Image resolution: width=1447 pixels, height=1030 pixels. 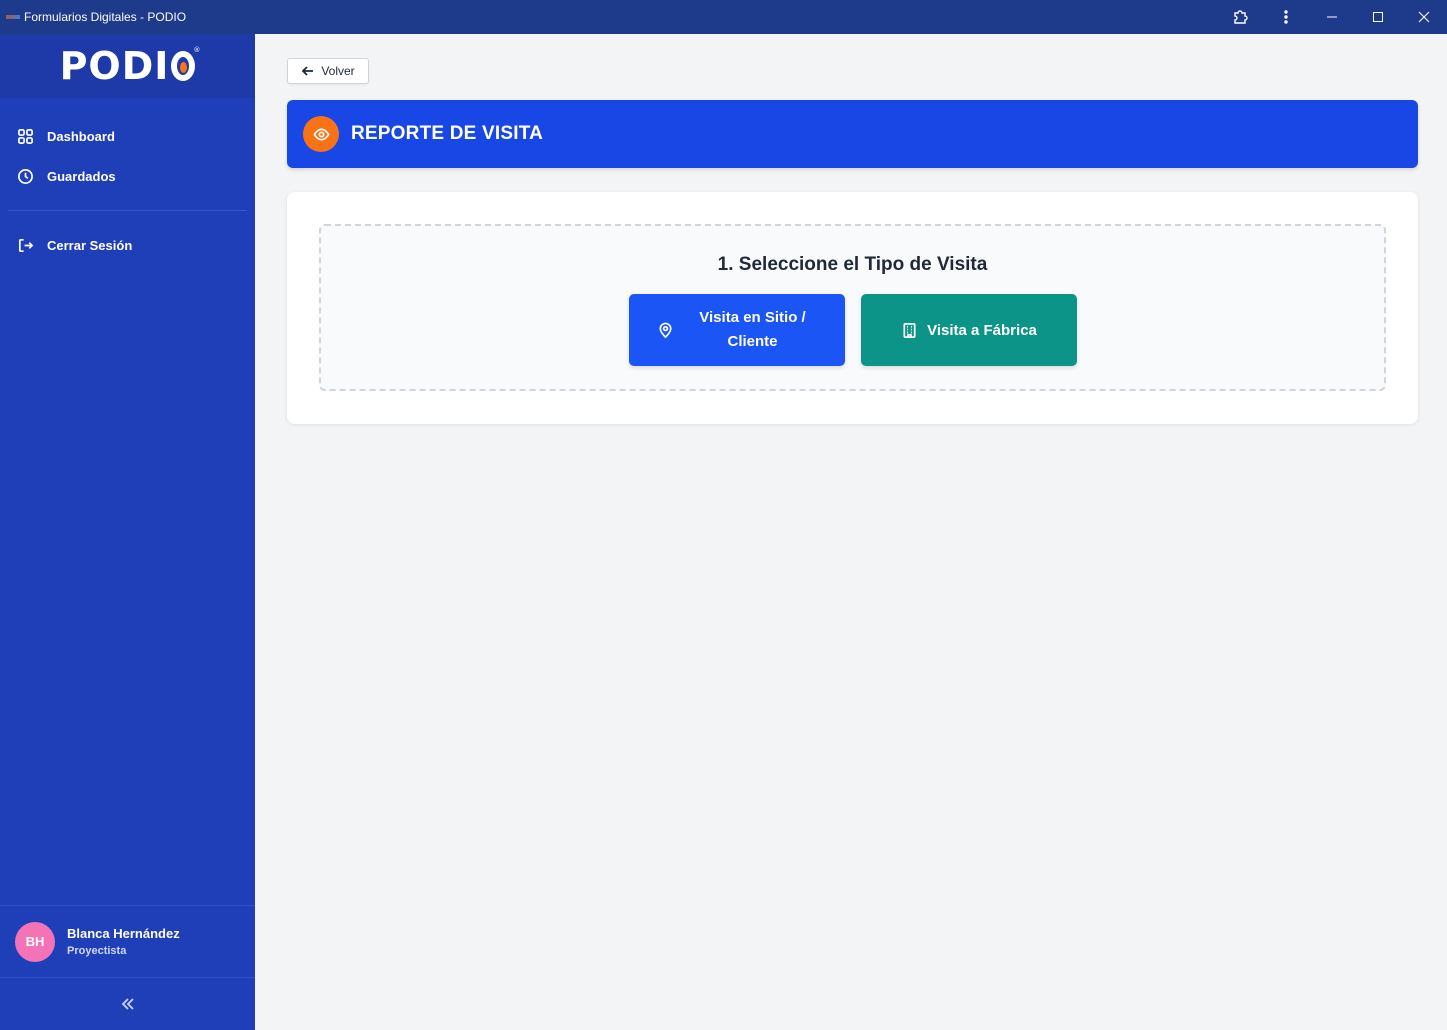 I want to click on page-title: REPORTE DE VISITA, so click(x=447, y=133).